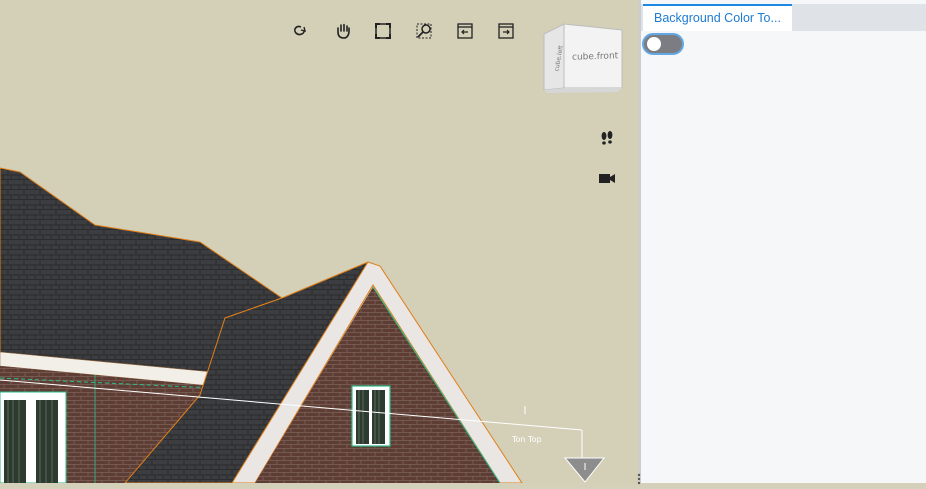  I want to click on next-view-icon, so click(506, 33).